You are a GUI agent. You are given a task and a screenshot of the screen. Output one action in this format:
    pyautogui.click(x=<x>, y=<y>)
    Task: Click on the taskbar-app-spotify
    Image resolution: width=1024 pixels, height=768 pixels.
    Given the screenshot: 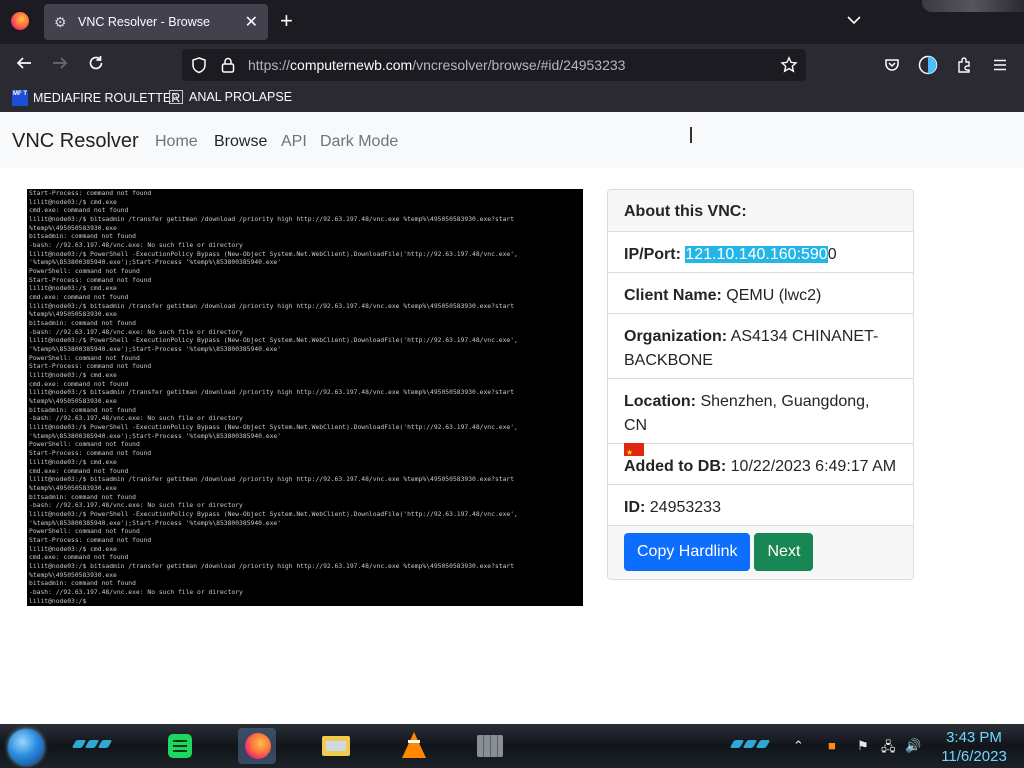 What is the action you would take?
    pyautogui.click(x=179, y=746)
    